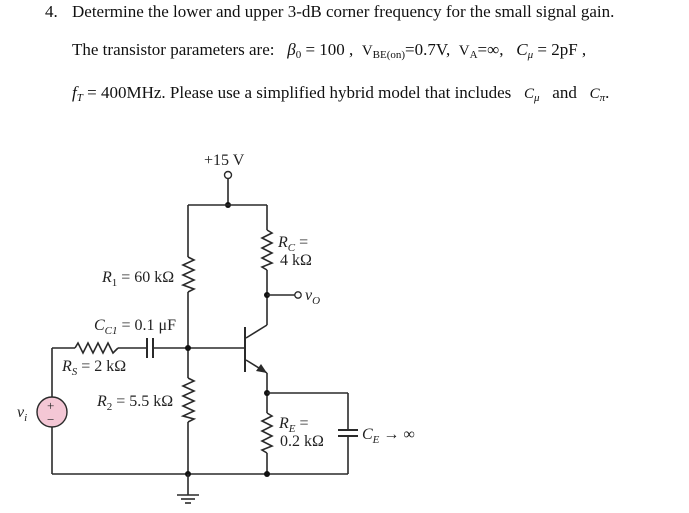  I want to click on transistor-collector, so click(256, 331).